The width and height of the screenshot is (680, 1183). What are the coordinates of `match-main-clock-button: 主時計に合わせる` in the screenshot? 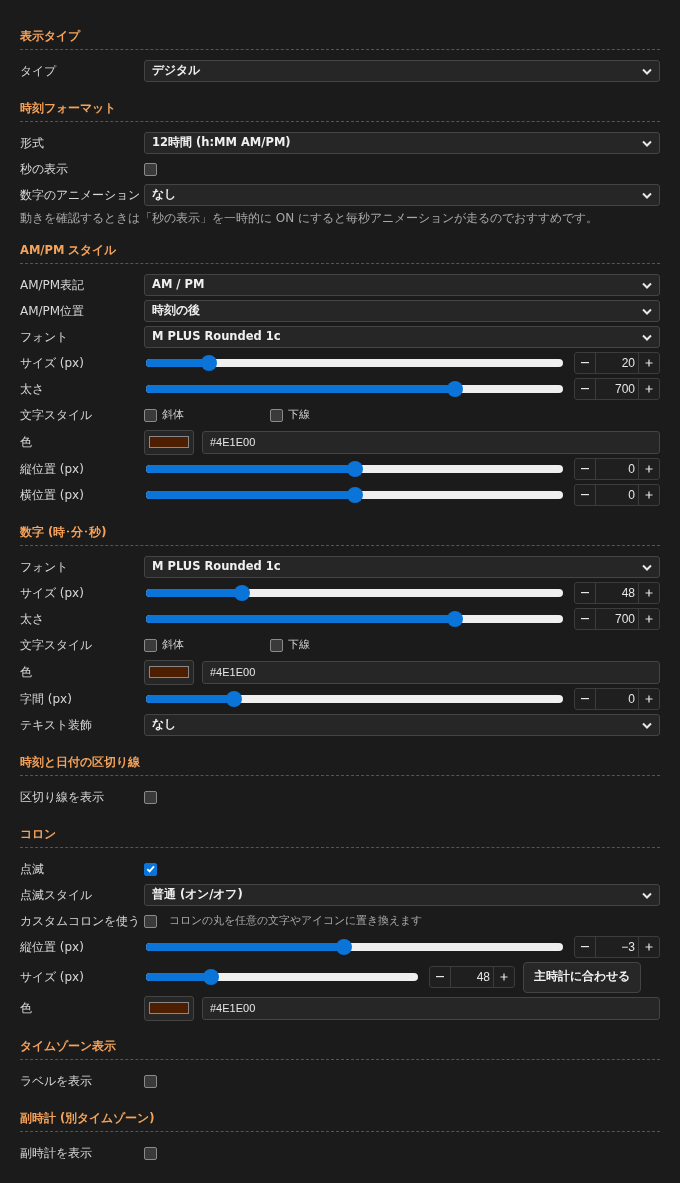 It's located at (582, 977).